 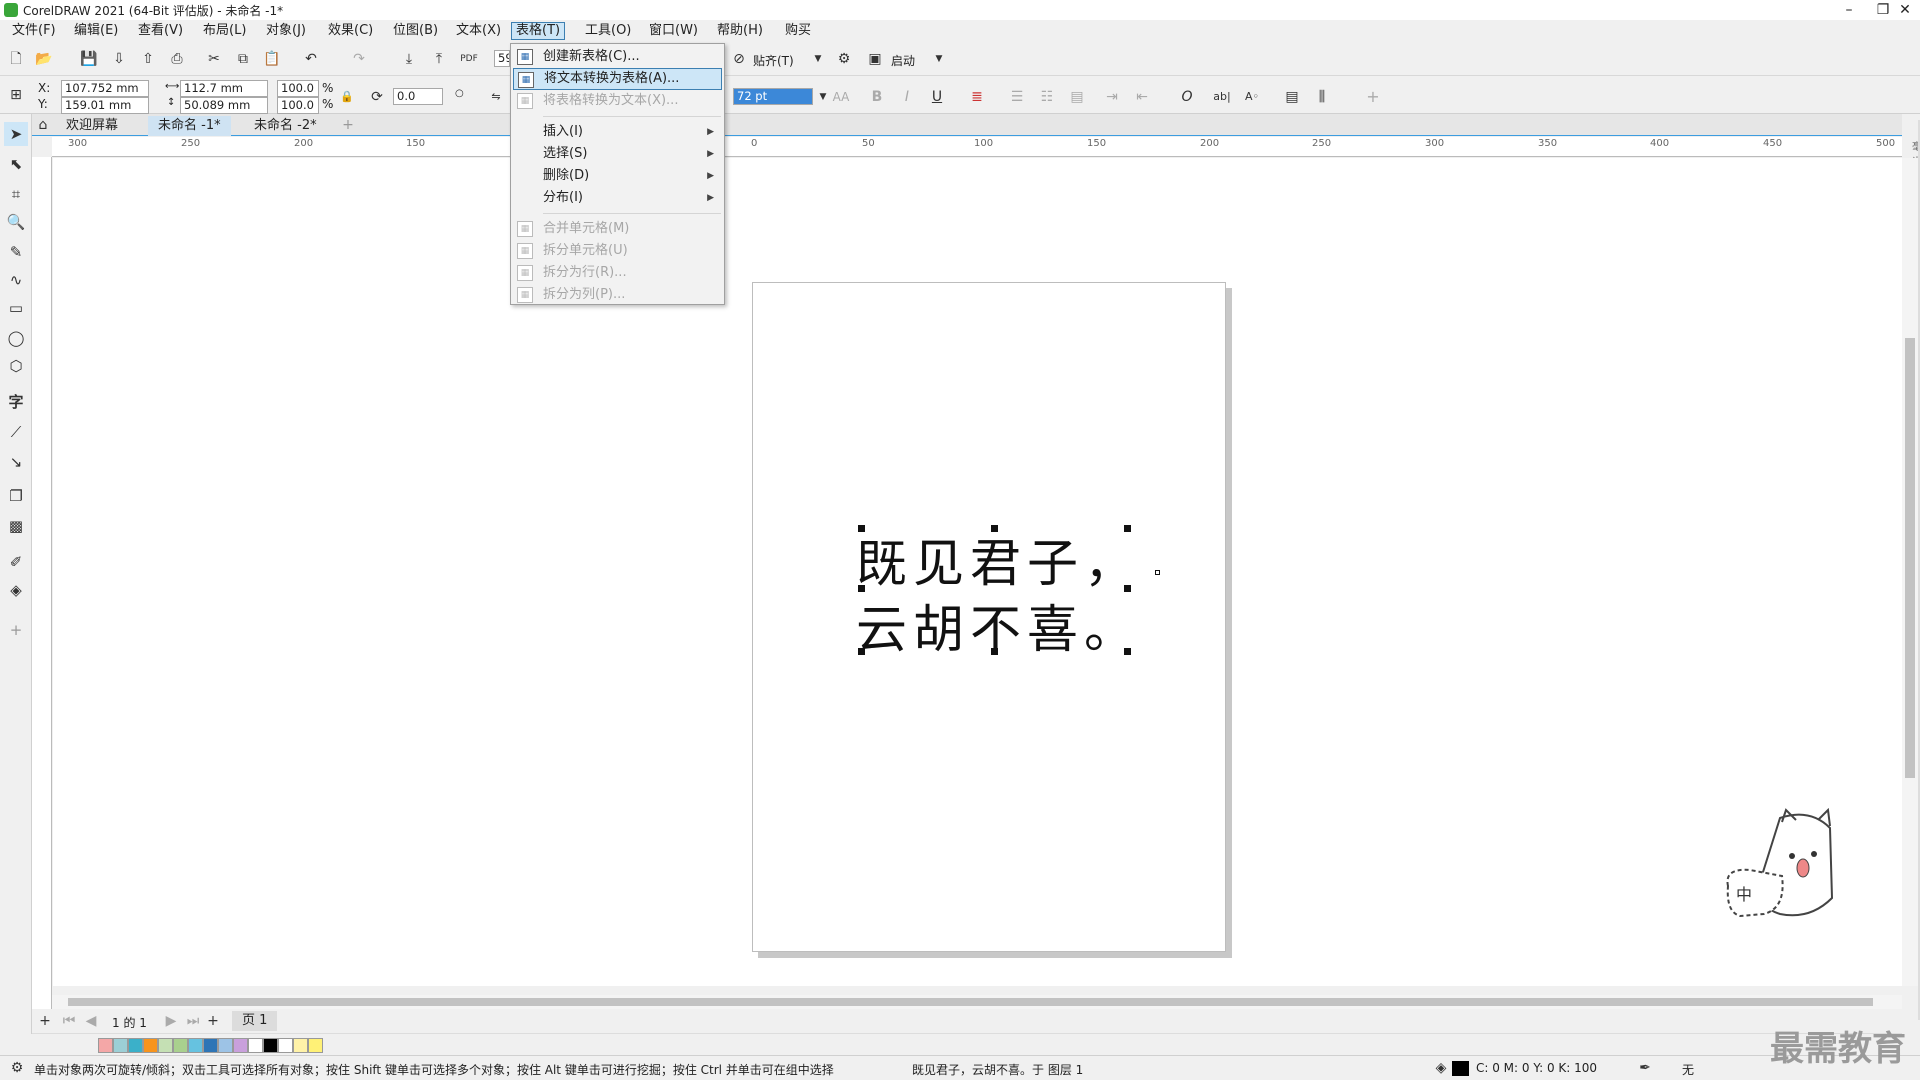 What do you see at coordinates (224, 31) in the screenshot?
I see `menu-layout: 布局(L)` at bounding box center [224, 31].